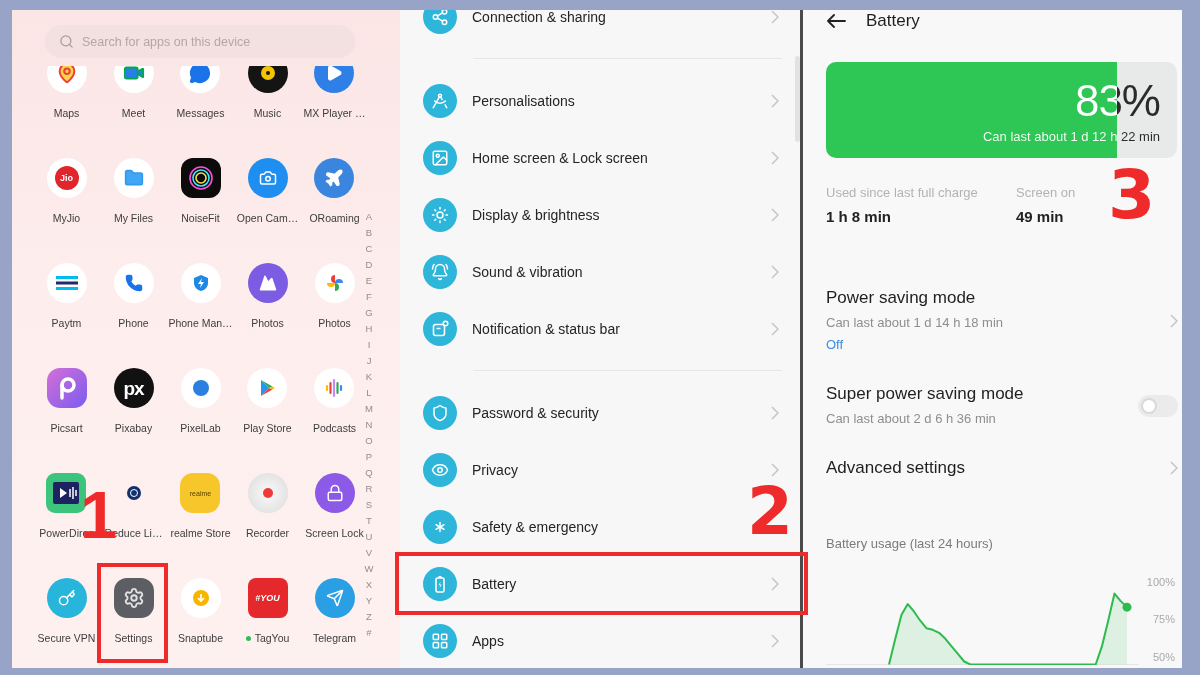 Image resolution: width=1200 pixels, height=675 pixels. What do you see at coordinates (66, 41) in the screenshot?
I see `search-icon` at bounding box center [66, 41].